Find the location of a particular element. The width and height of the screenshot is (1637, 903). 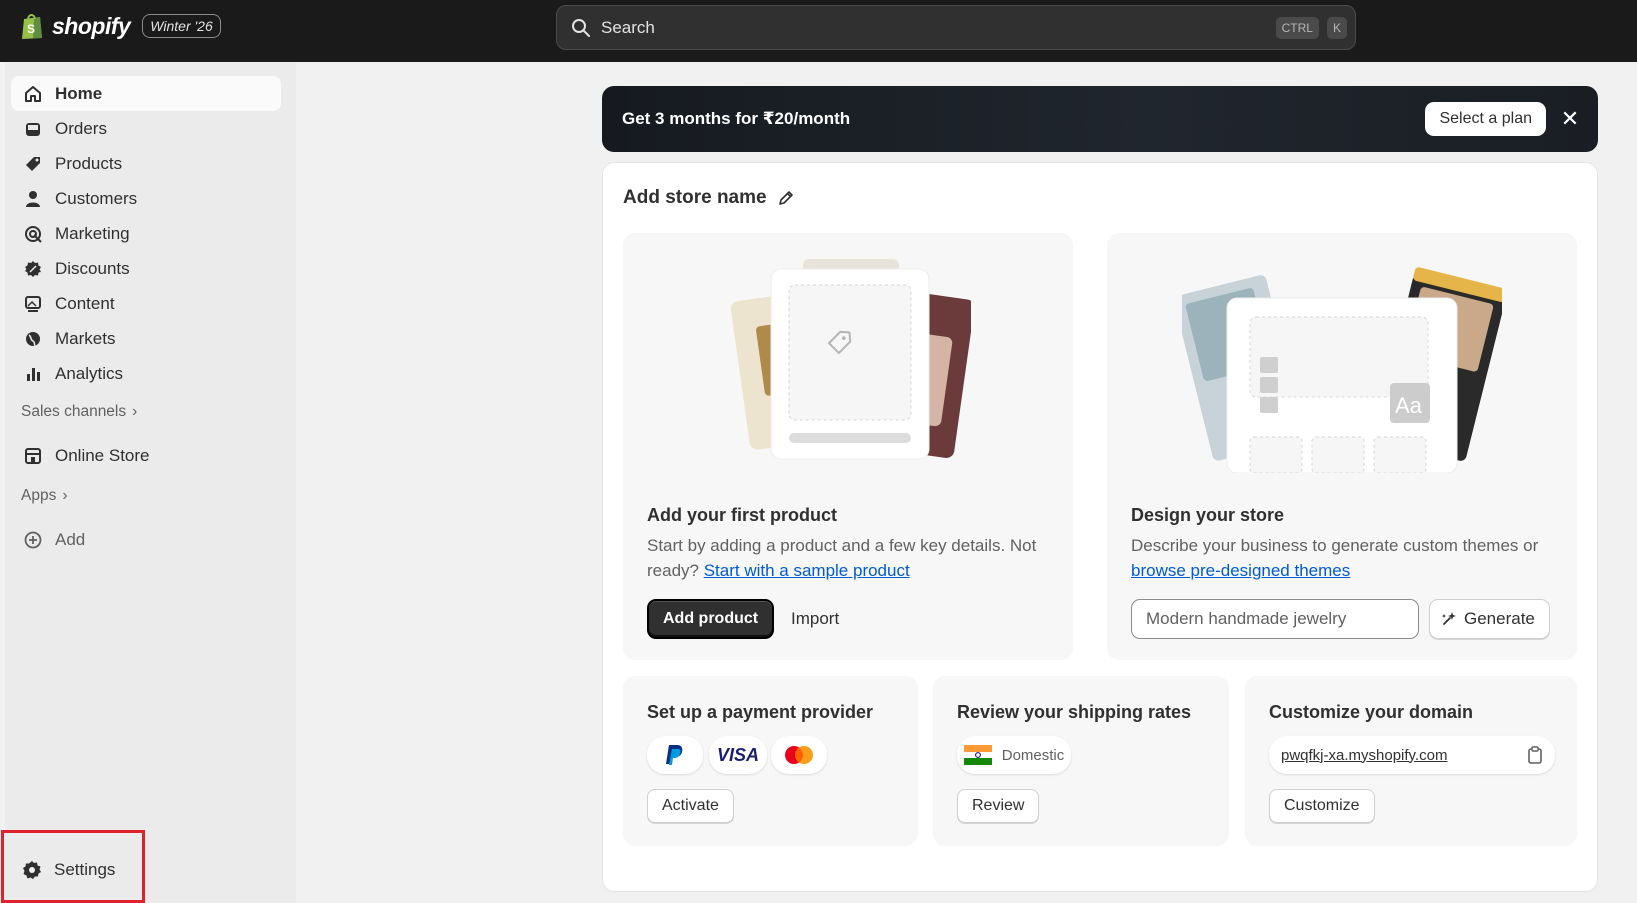

sidebar-item-label: Online Store is located at coordinates (102, 455).